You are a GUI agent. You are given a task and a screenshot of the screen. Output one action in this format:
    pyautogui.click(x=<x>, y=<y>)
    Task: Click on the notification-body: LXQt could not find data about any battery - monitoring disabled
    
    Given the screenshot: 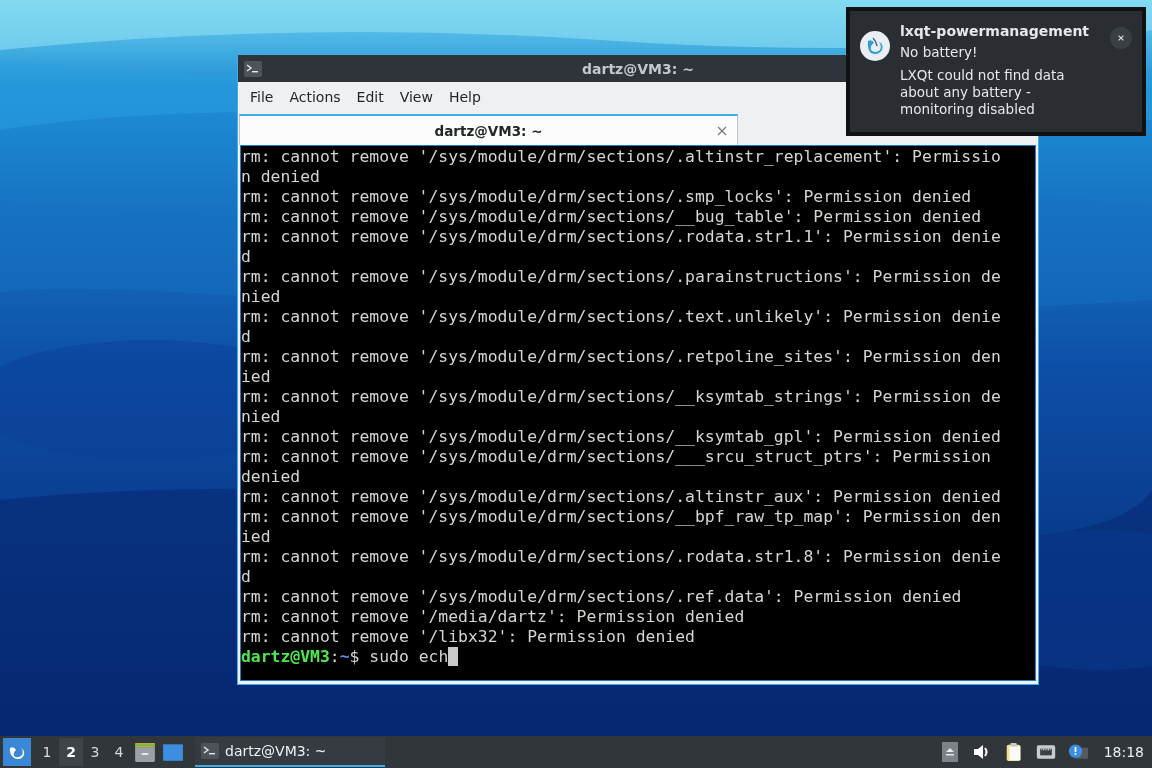 What is the action you would take?
    pyautogui.click(x=983, y=92)
    